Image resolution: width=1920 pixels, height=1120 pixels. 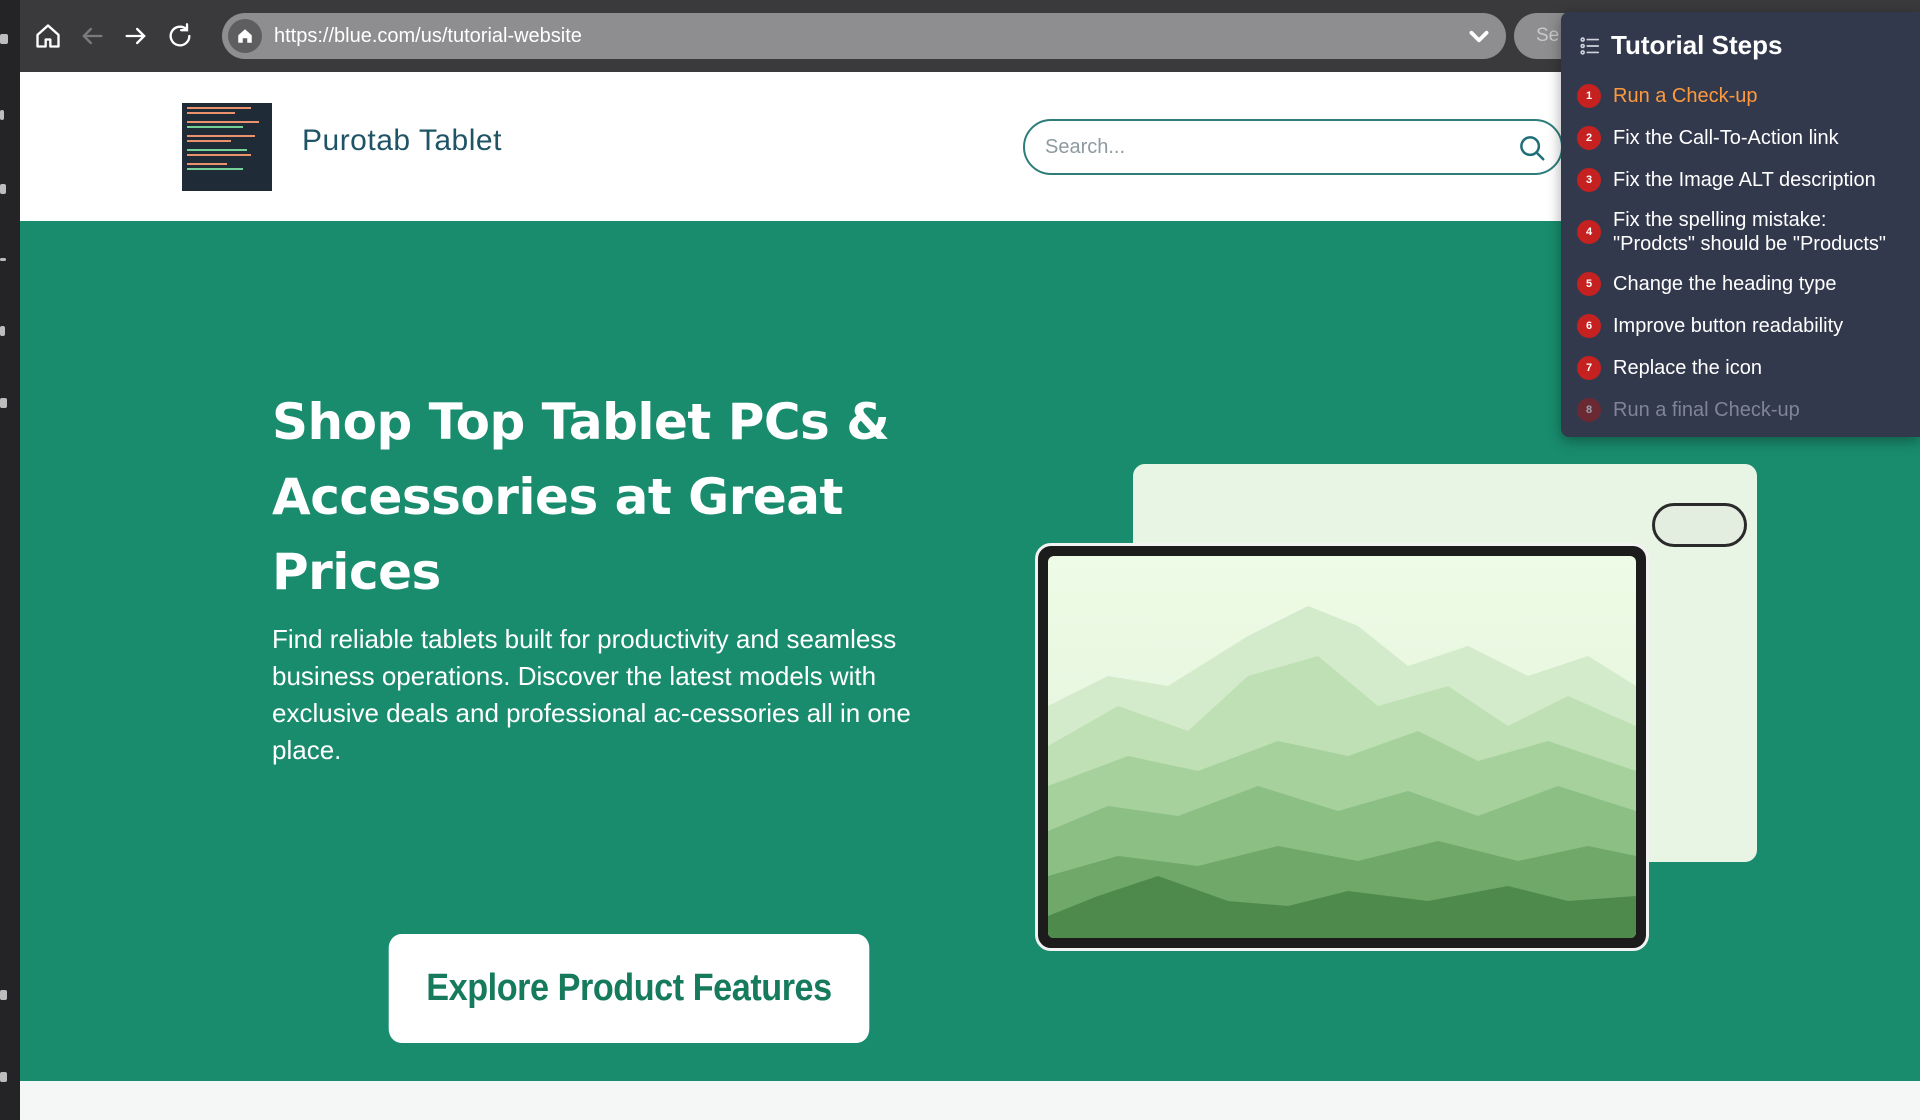 What do you see at coordinates (1265, 147) in the screenshot?
I see `search-input` at bounding box center [1265, 147].